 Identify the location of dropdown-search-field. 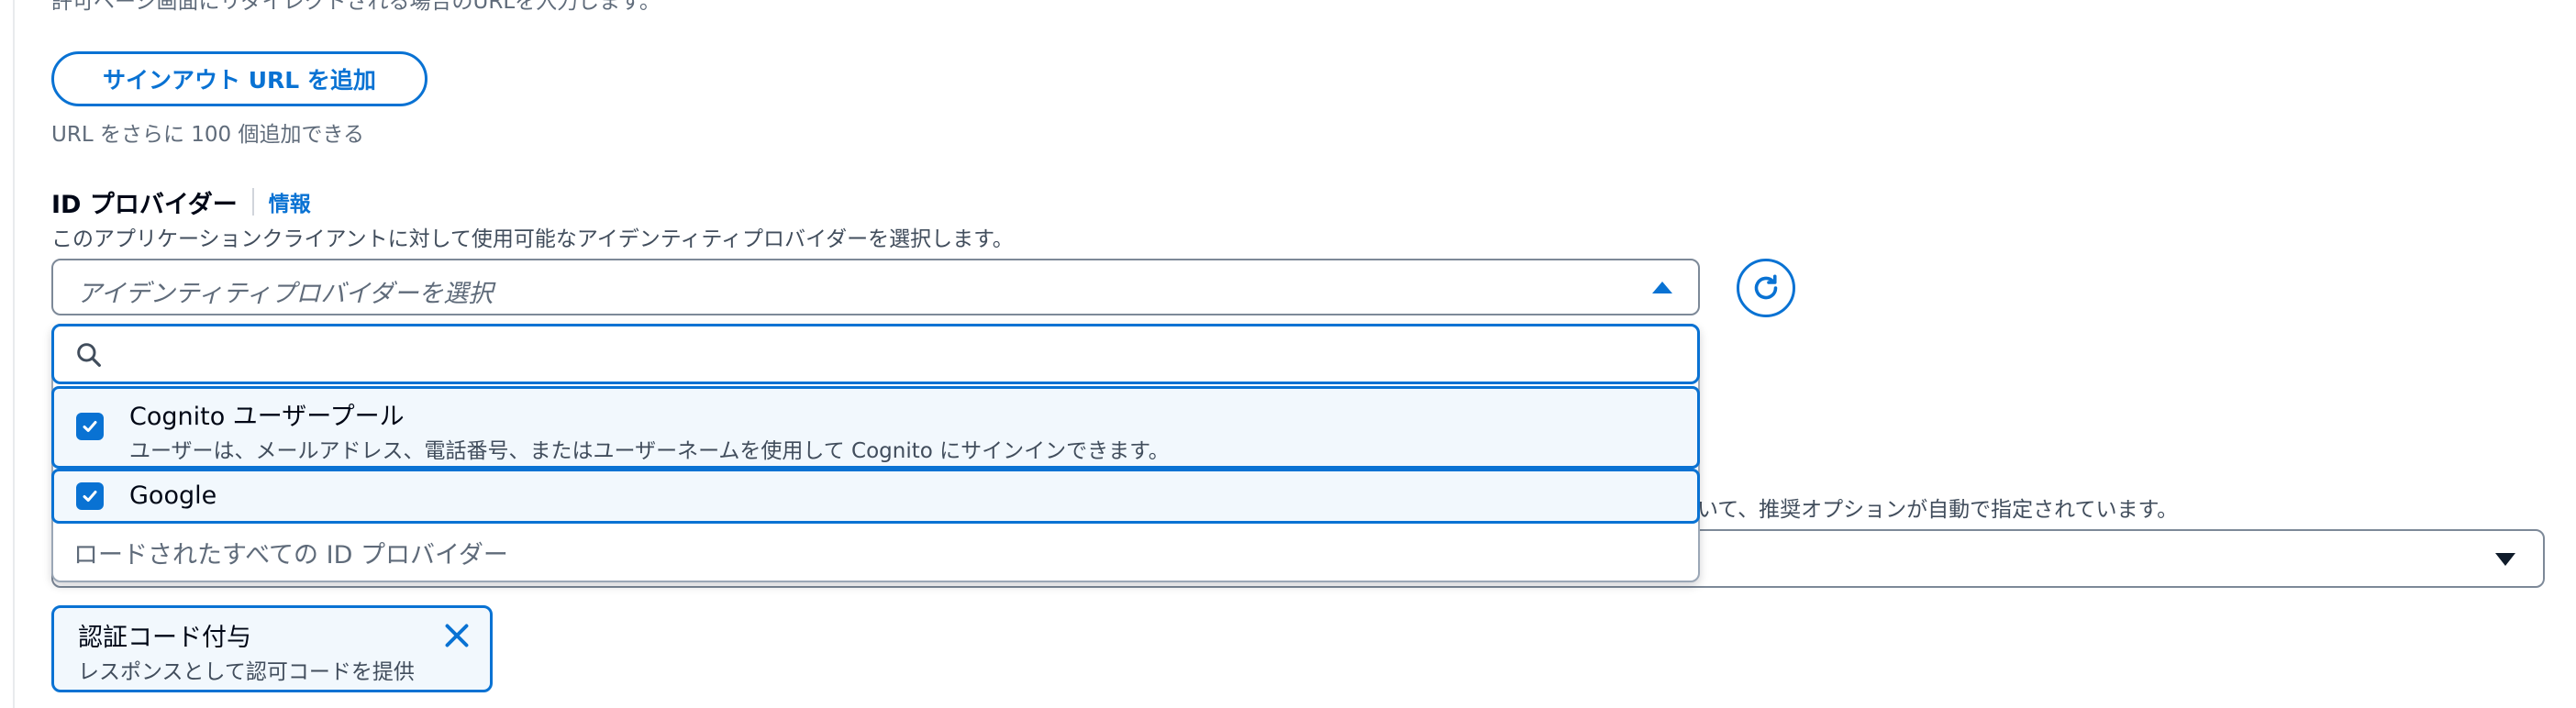
(875, 354).